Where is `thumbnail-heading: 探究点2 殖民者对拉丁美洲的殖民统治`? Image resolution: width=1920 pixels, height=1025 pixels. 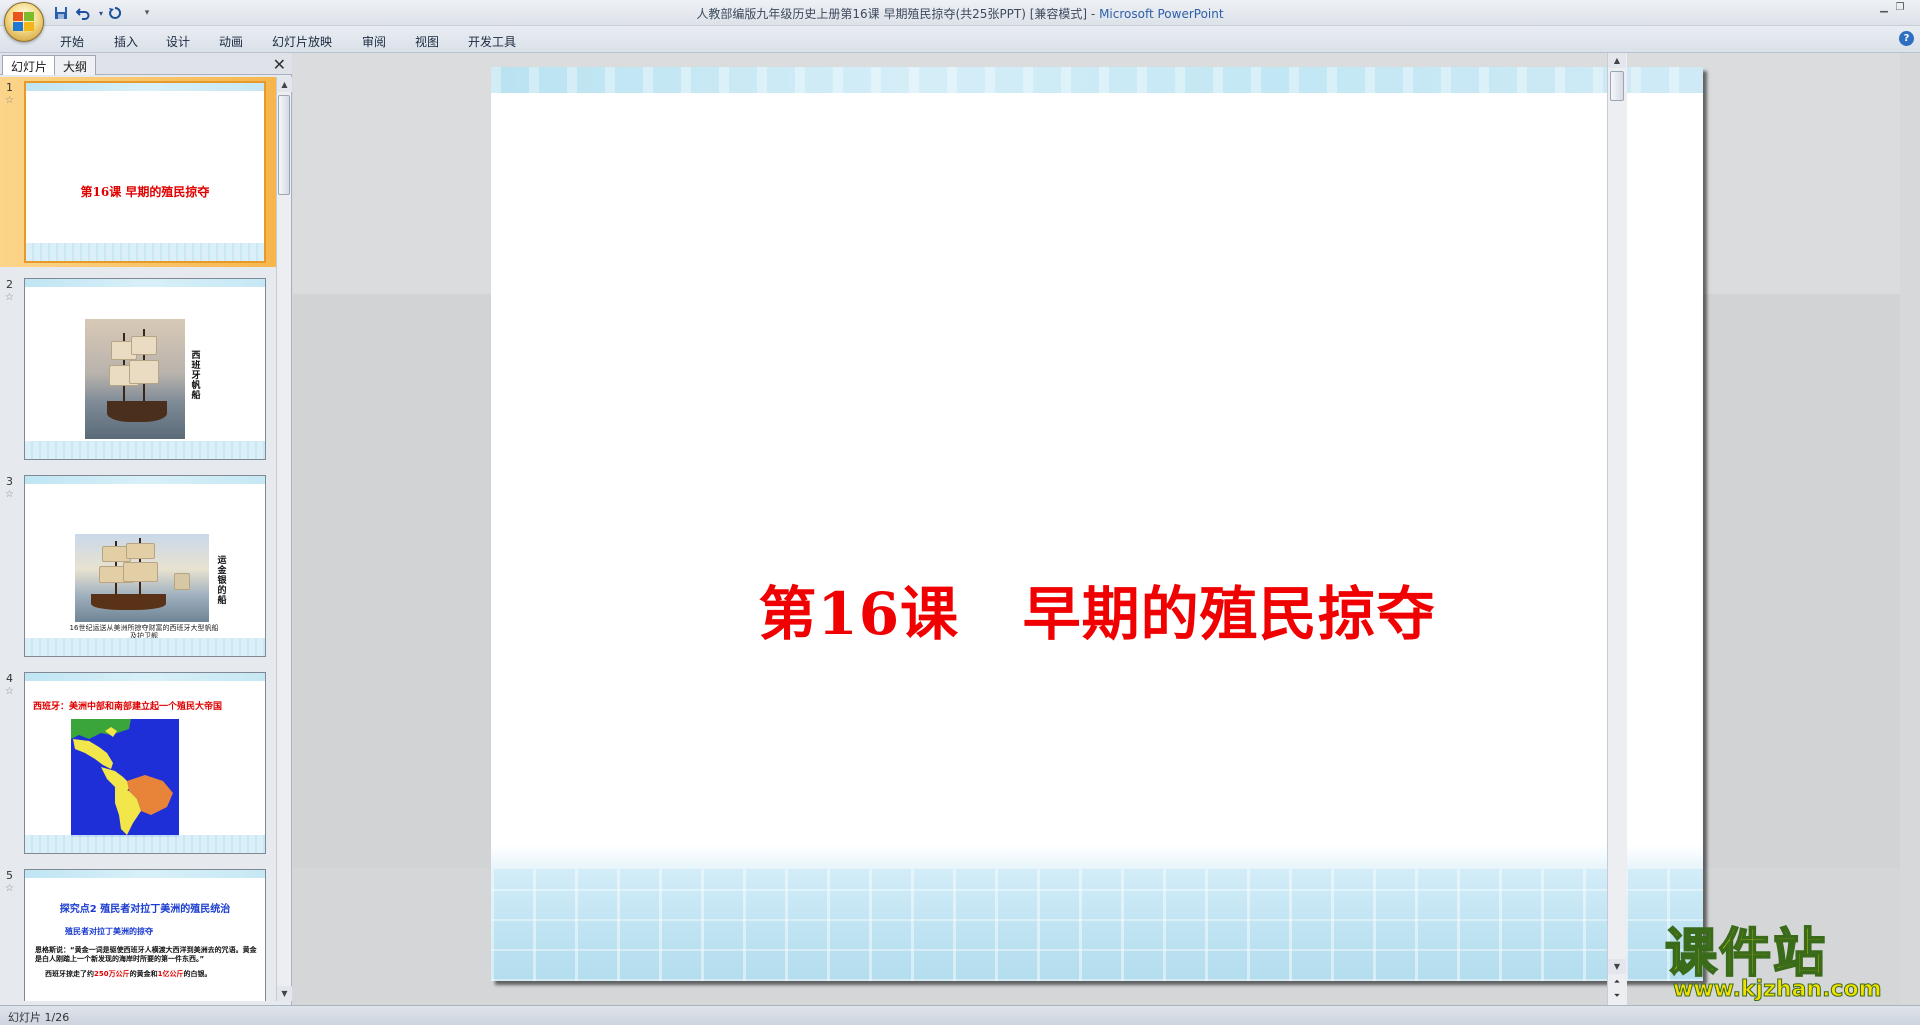
thumbnail-heading: 探究点2 殖民者对拉丁美洲的殖民统治 is located at coordinates (145, 909).